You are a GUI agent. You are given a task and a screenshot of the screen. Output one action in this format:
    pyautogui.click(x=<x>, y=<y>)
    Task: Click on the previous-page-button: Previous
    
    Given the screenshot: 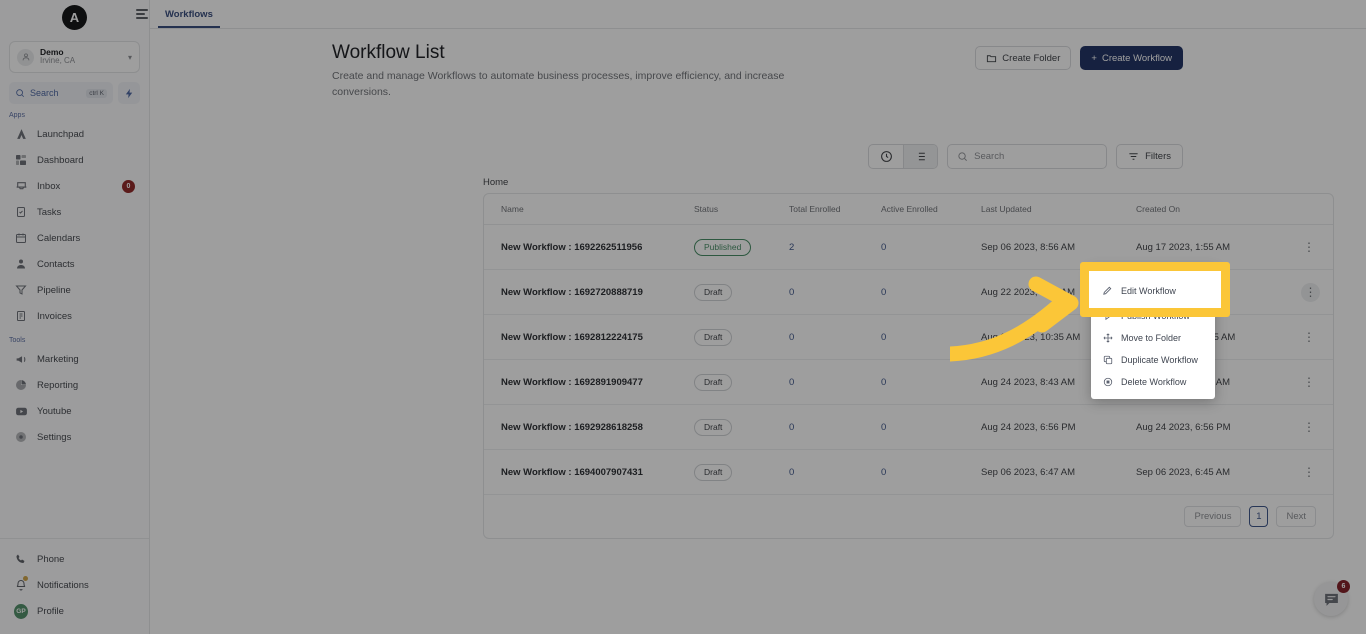 What is the action you would take?
    pyautogui.click(x=1213, y=516)
    